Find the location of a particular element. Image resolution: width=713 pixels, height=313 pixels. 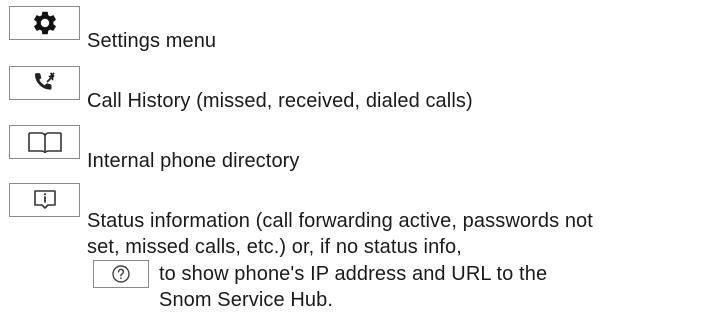

gear-icon is located at coordinates (45, 23).